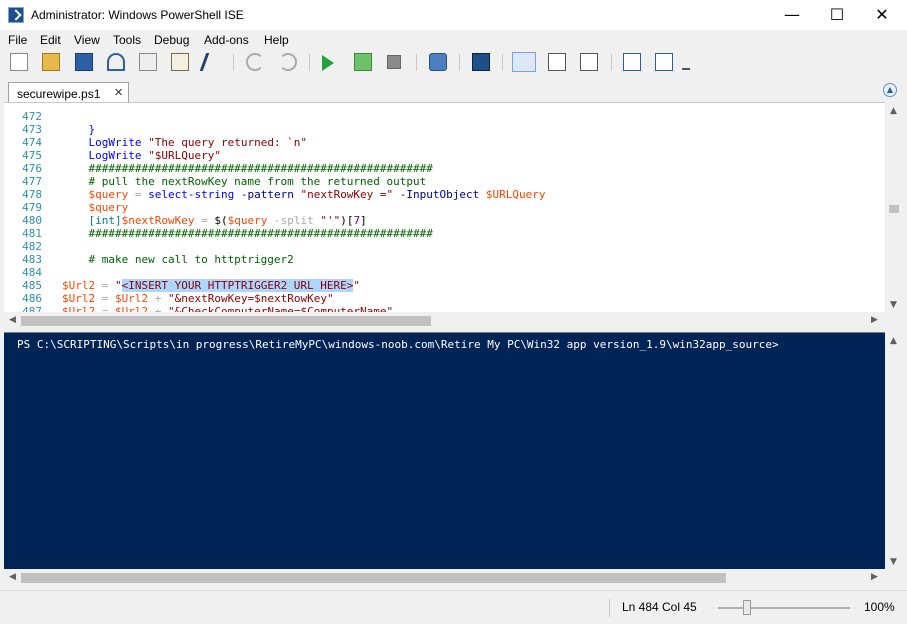 The image size is (907, 624). What do you see at coordinates (453, 63) in the screenshot?
I see `toolbar` at bounding box center [453, 63].